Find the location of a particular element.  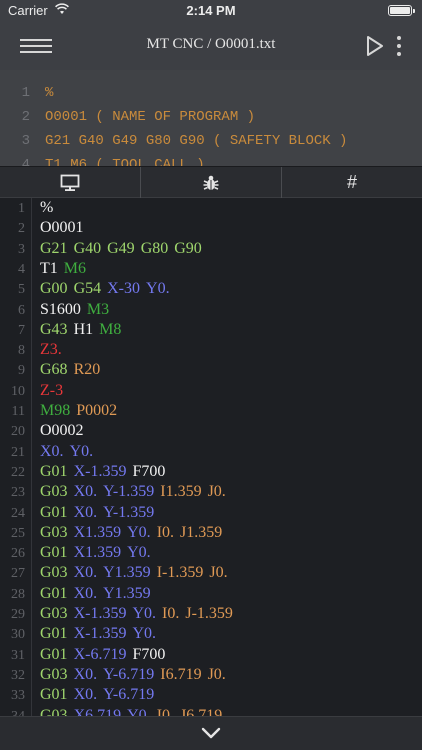

chevron-down-icon is located at coordinates (211, 733).